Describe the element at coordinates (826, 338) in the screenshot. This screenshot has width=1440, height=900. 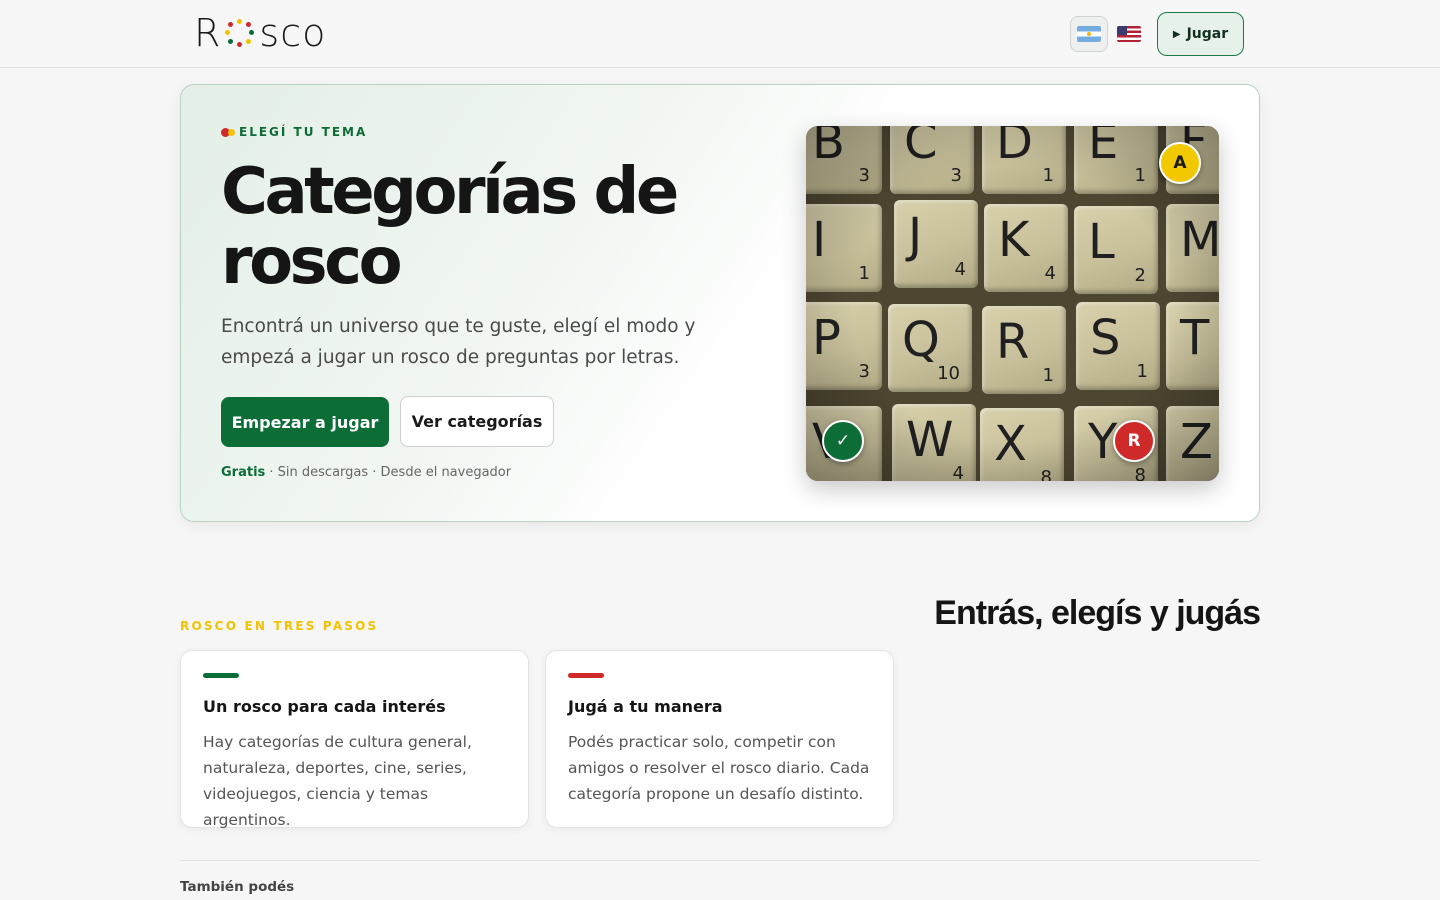
I see `tile-letter: P` at that location.